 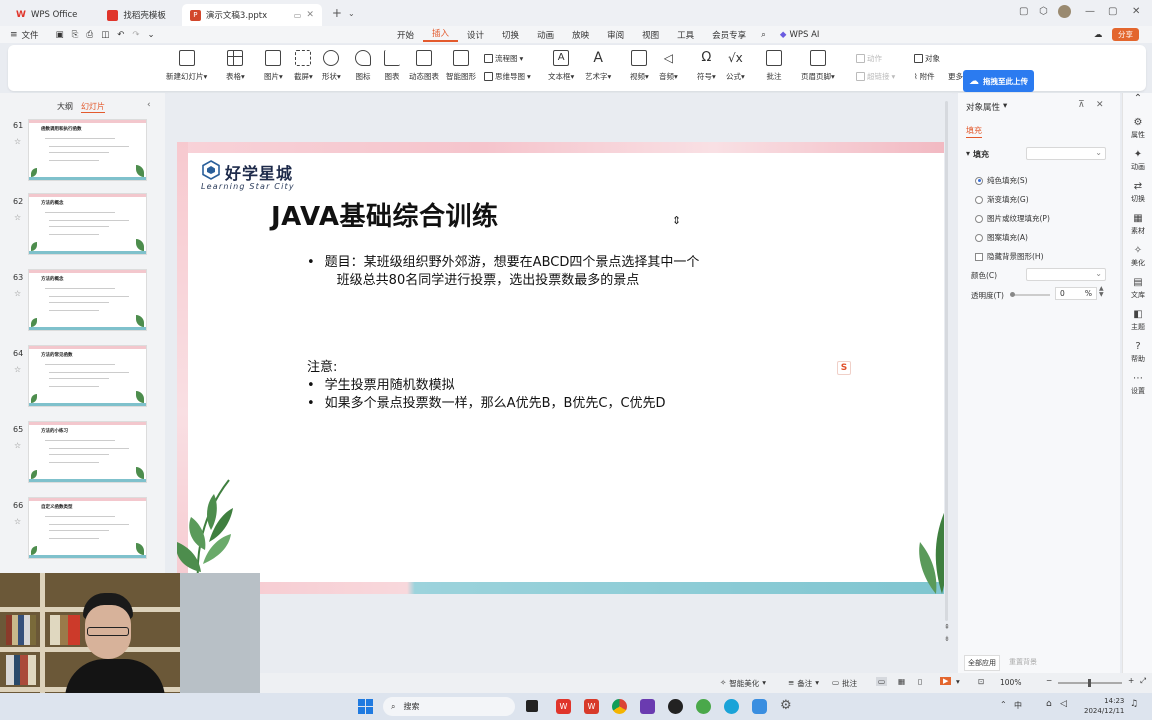 What do you see at coordinates (981, 681) in the screenshot?
I see `fit-icon: ⊡` at bounding box center [981, 681].